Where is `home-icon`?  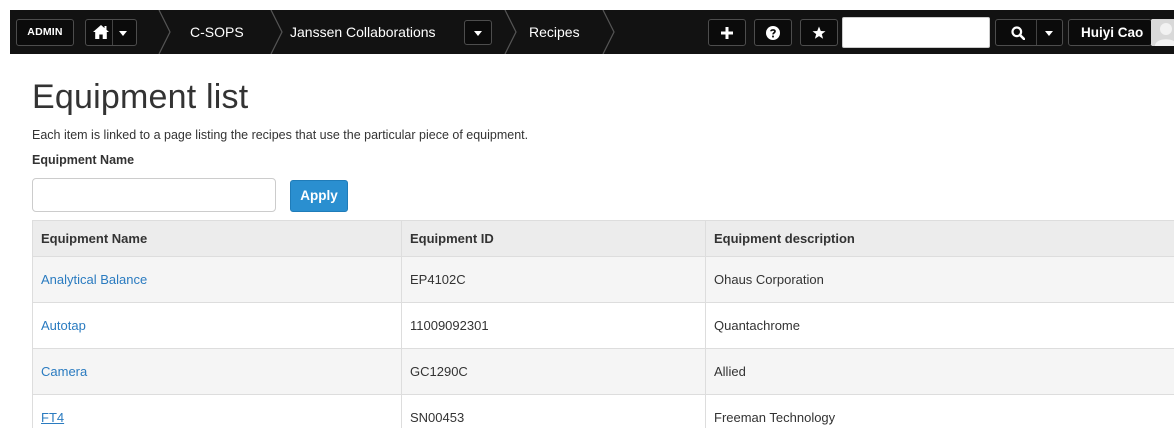 home-icon is located at coordinates (101, 32).